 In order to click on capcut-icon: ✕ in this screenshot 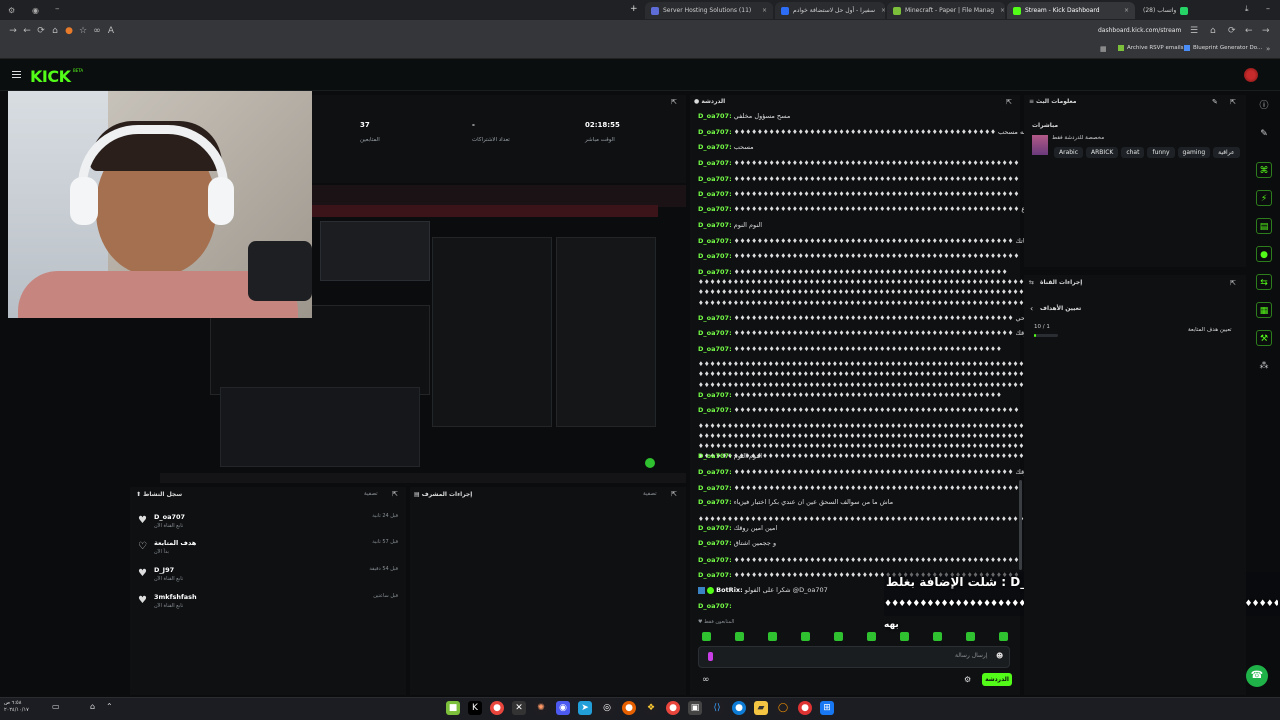, I will do `click(519, 708)`.